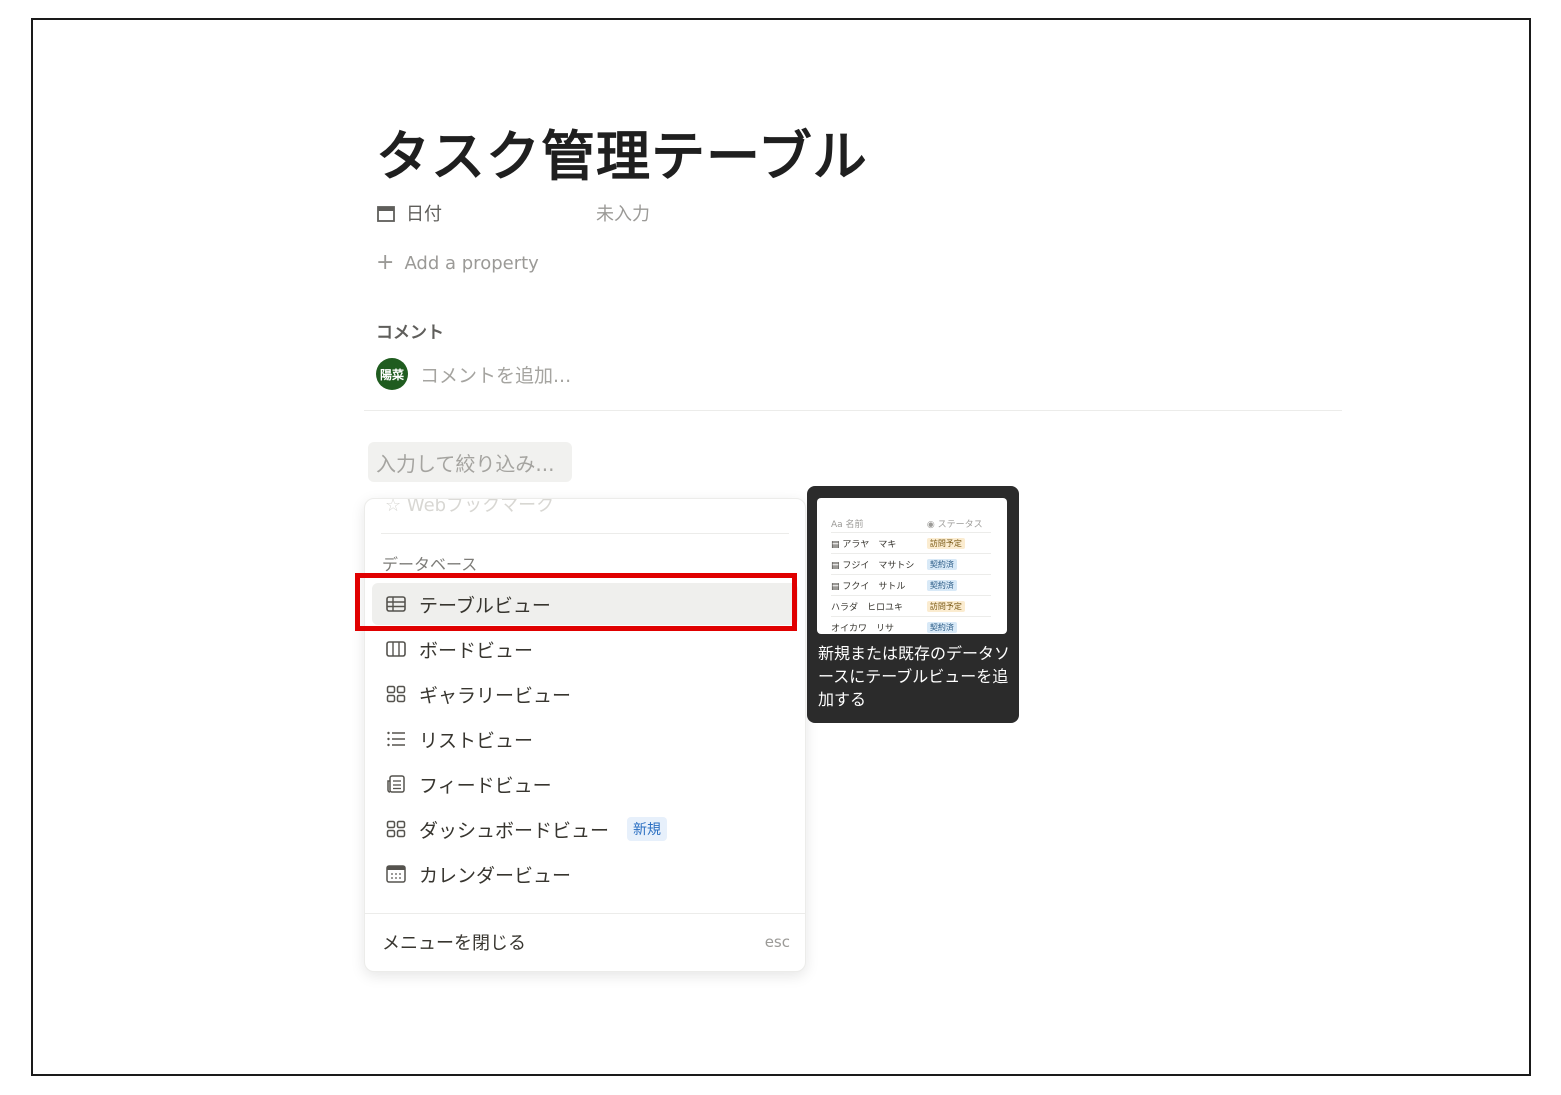 This screenshot has height=1095, width=1561. What do you see at coordinates (495, 875) in the screenshot?
I see `menu-item-label: カレンダービュー` at bounding box center [495, 875].